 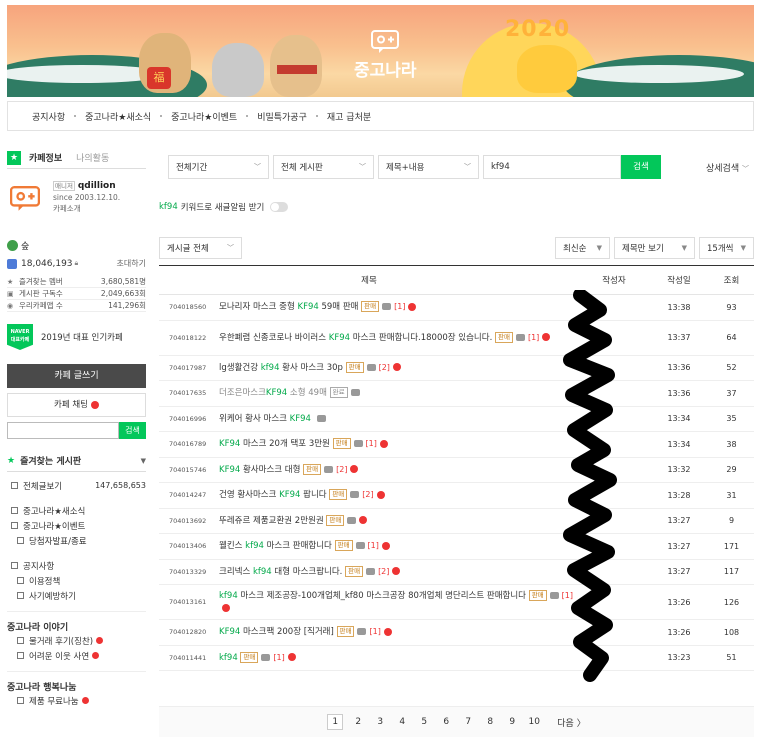 What do you see at coordinates (258, 307) in the screenshot?
I see `title-prefix: 모나리자 마스크 중형` at bounding box center [258, 307].